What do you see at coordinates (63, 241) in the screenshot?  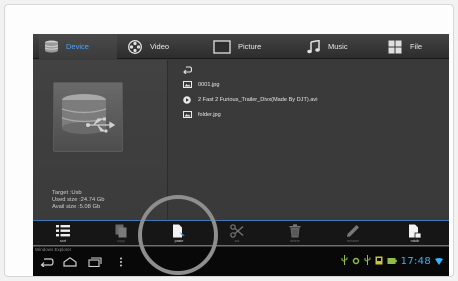 I see `sort-label: sort` at bounding box center [63, 241].